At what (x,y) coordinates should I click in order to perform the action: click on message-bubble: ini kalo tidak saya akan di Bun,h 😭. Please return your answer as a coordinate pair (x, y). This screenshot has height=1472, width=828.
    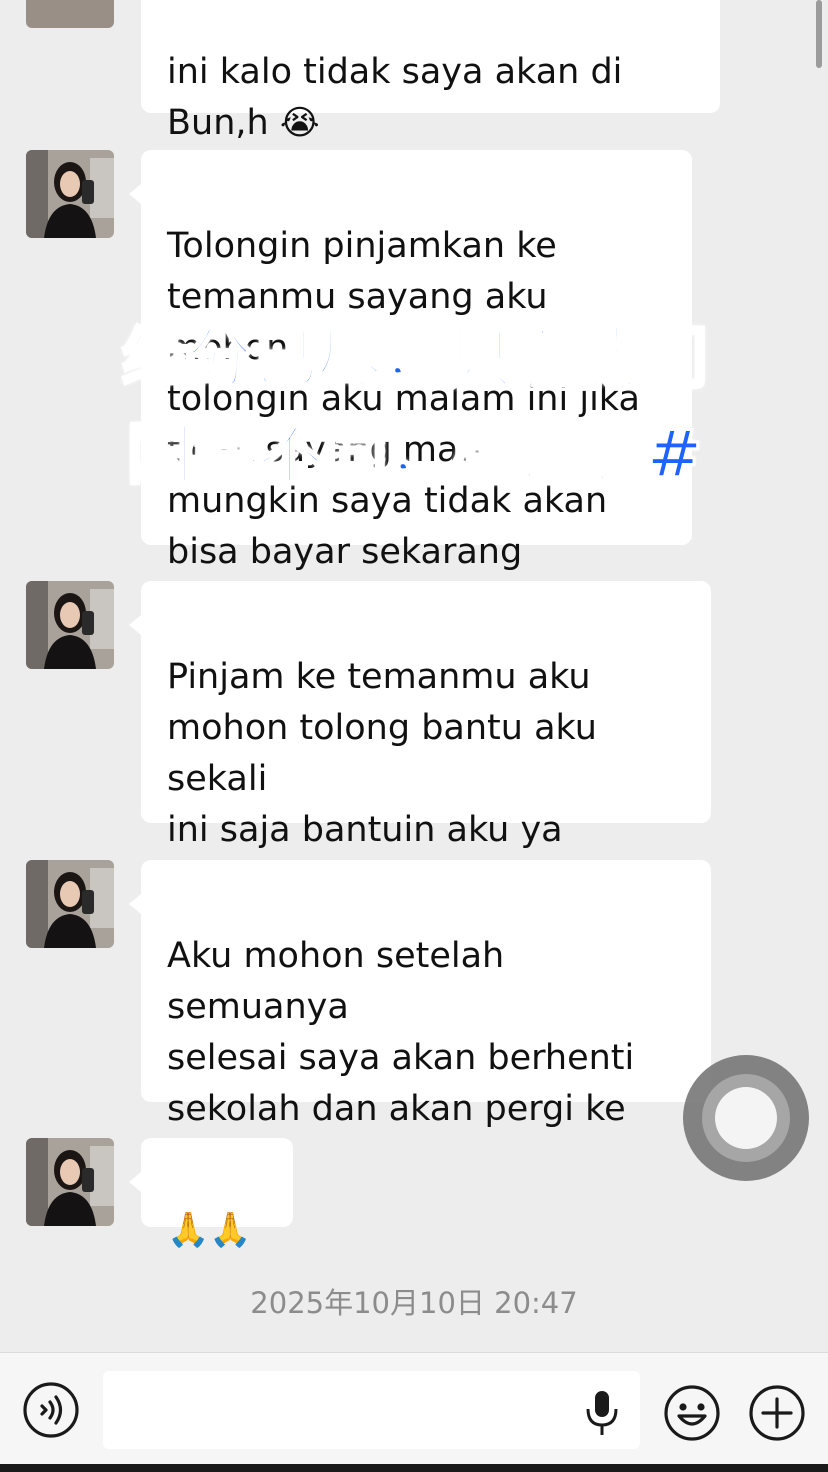
    Looking at the image, I should click on (430, 71).